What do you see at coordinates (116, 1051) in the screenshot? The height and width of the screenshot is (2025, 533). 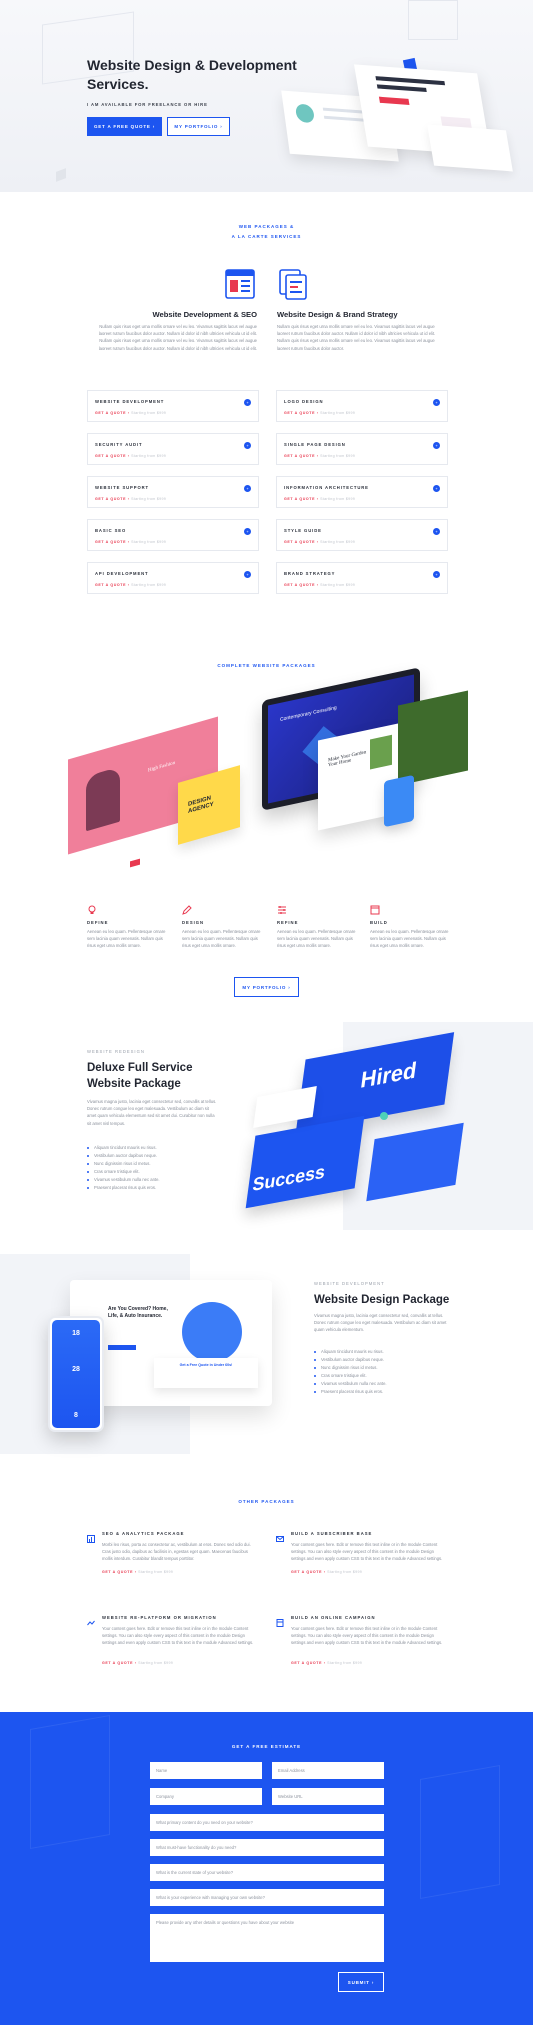 I see `deluxe-eyebrow: WEBSITE REDESIGN` at bounding box center [116, 1051].